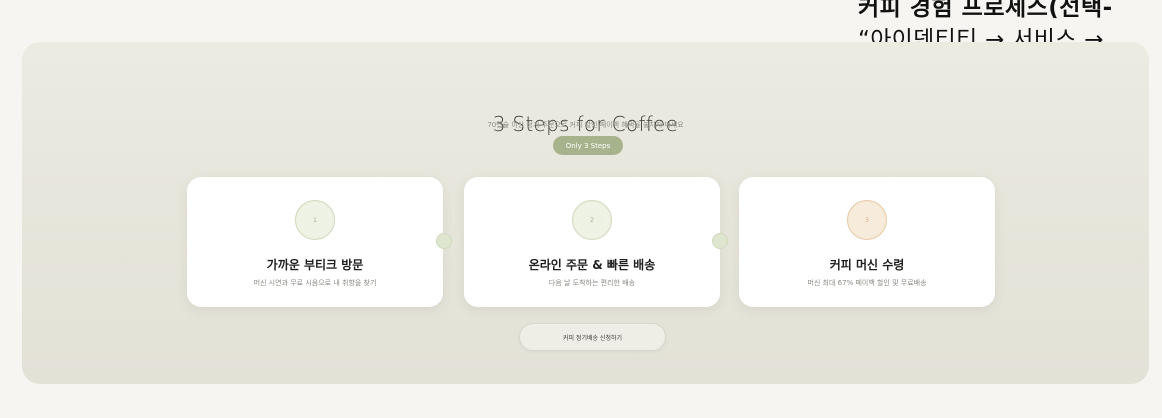  I want to click on step-number-circle-icon: 1, so click(315, 220).